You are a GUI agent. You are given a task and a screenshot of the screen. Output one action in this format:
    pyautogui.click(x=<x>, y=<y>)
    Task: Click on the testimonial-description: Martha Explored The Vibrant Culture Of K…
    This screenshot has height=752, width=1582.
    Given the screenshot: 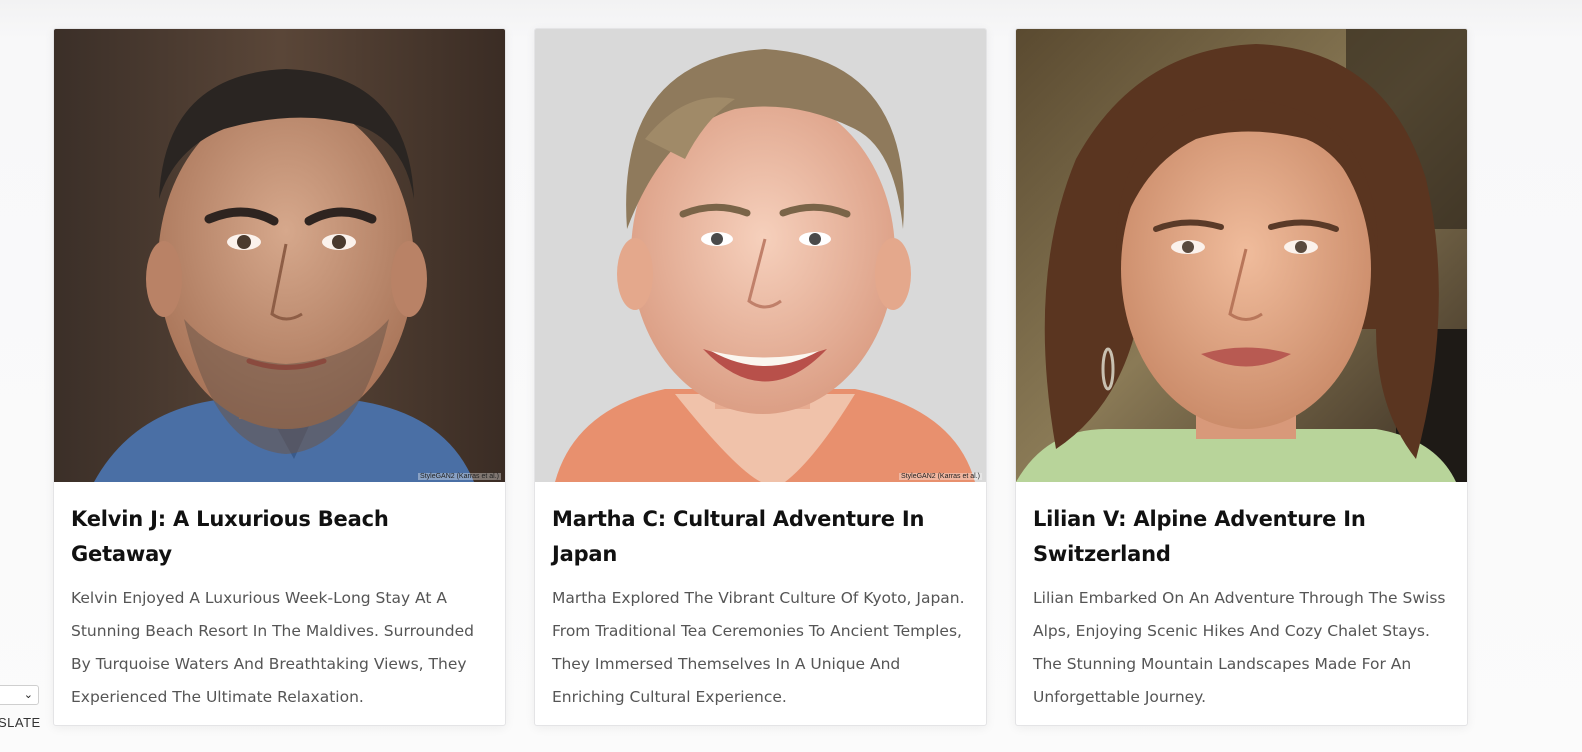 What is the action you would take?
    pyautogui.click(x=758, y=647)
    